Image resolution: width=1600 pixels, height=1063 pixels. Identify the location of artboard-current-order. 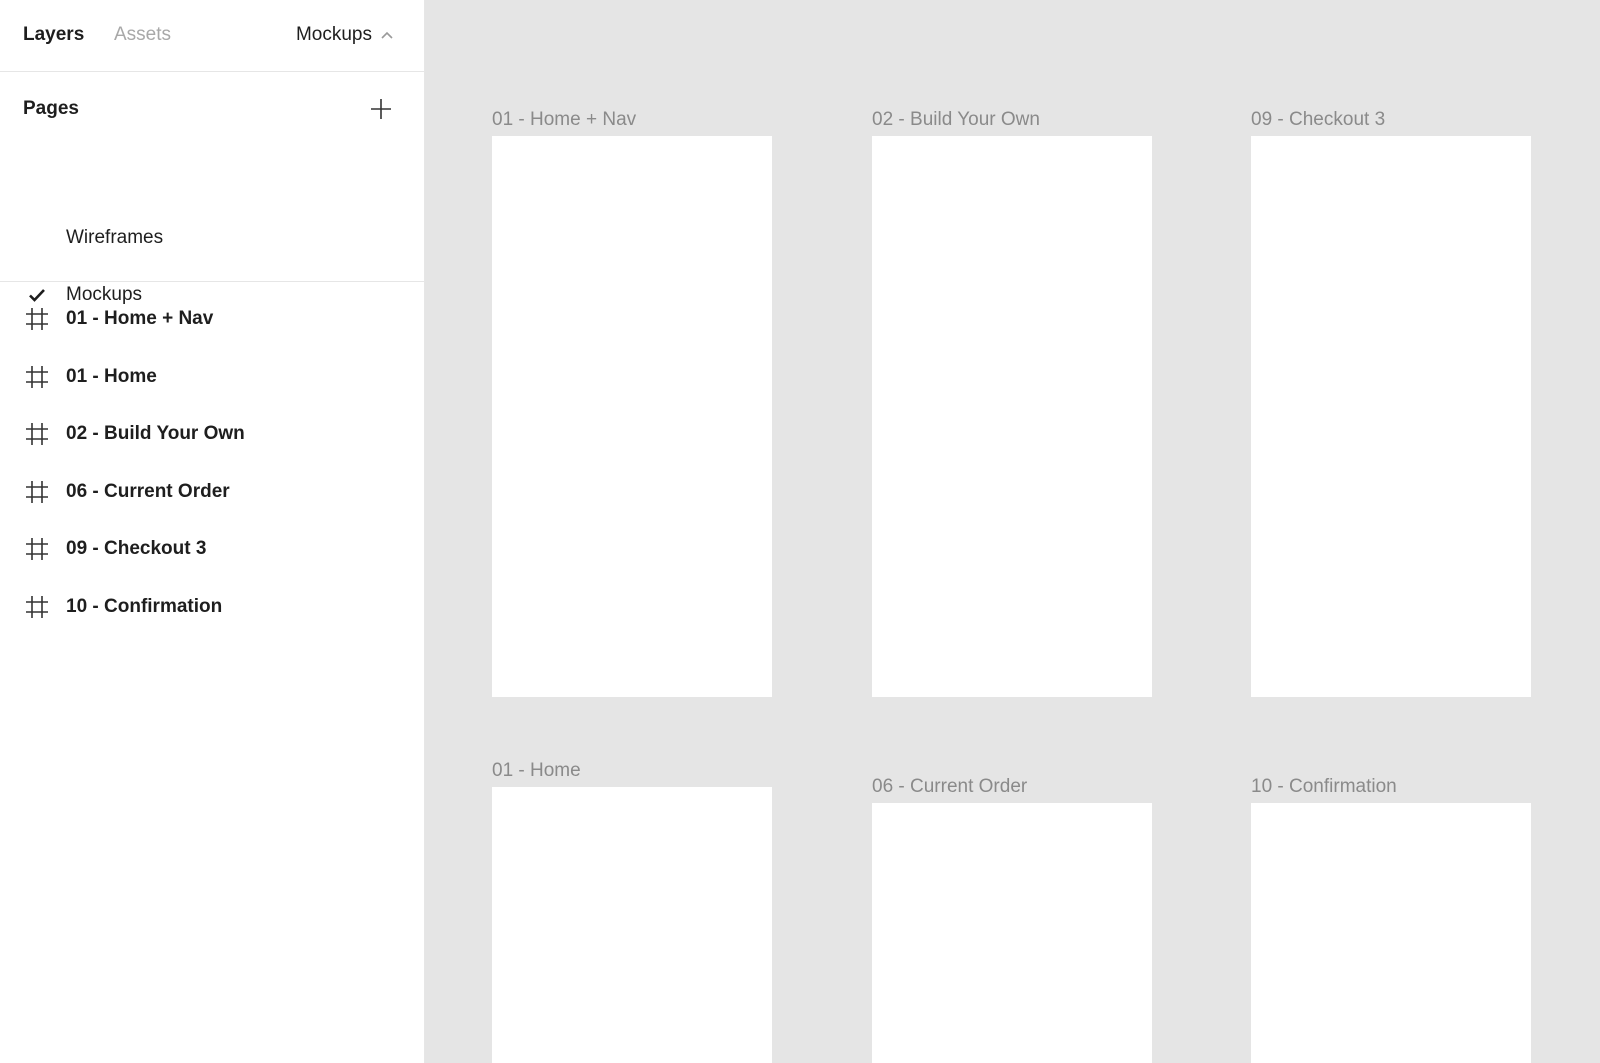
(1012, 933).